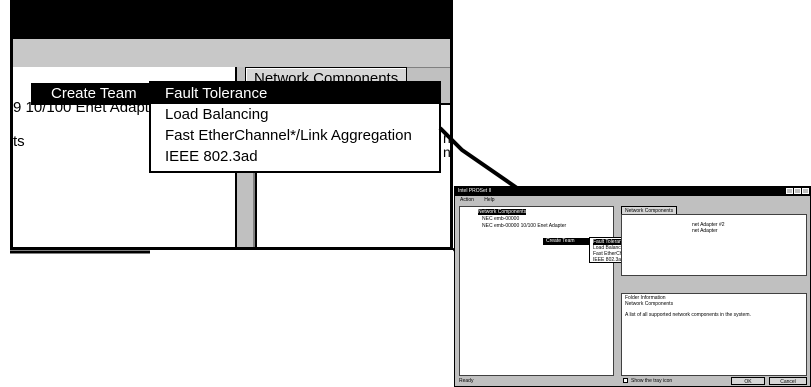 The width and height of the screenshot is (811, 387). Describe the element at coordinates (625, 380) in the screenshot. I see `tray-checkbox` at that location.